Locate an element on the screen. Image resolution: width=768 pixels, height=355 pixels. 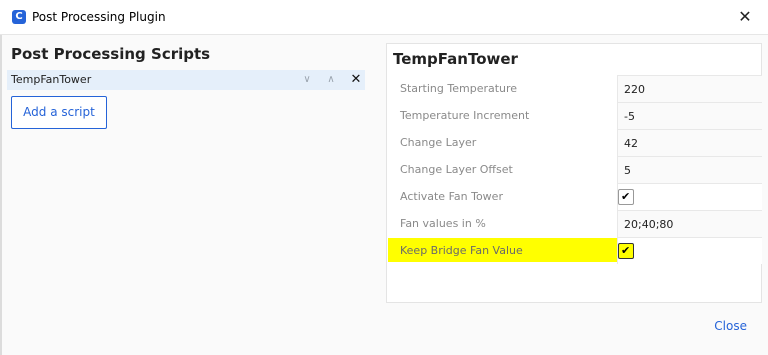
setting-row-fan-values: Fan values in % 20;40;80 is located at coordinates (574, 223).